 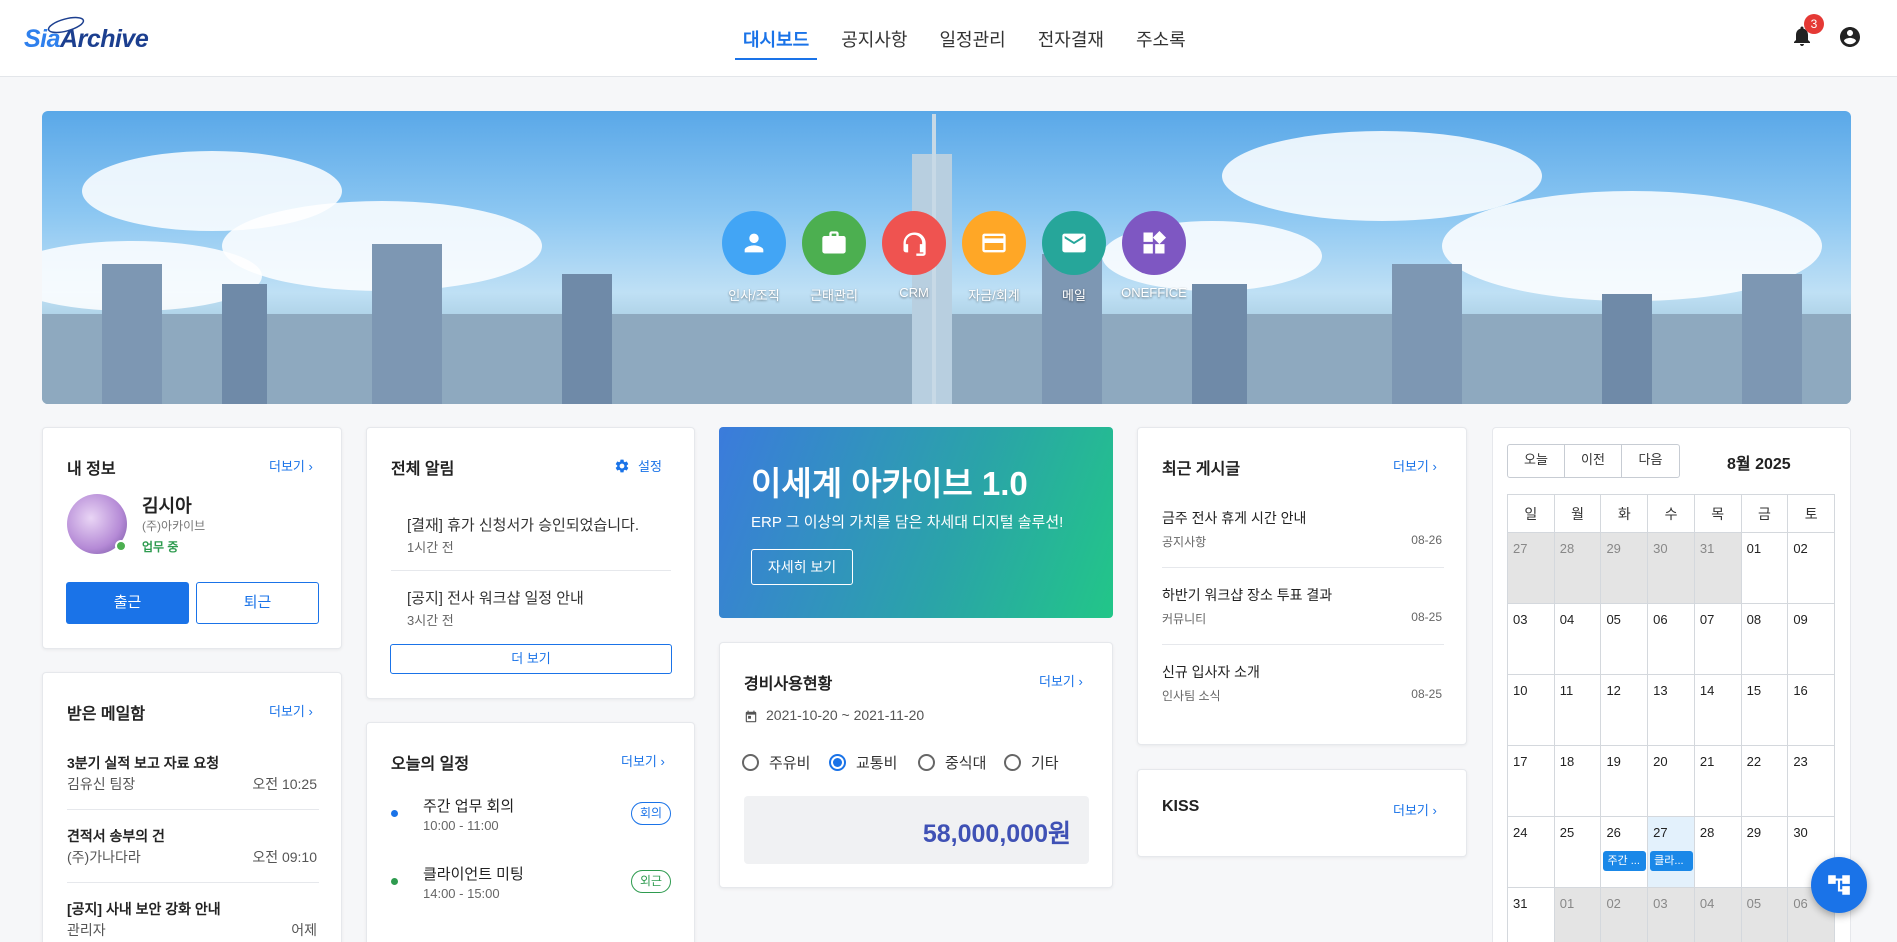 I want to click on app-label: 근태관리, so click(x=834, y=295).